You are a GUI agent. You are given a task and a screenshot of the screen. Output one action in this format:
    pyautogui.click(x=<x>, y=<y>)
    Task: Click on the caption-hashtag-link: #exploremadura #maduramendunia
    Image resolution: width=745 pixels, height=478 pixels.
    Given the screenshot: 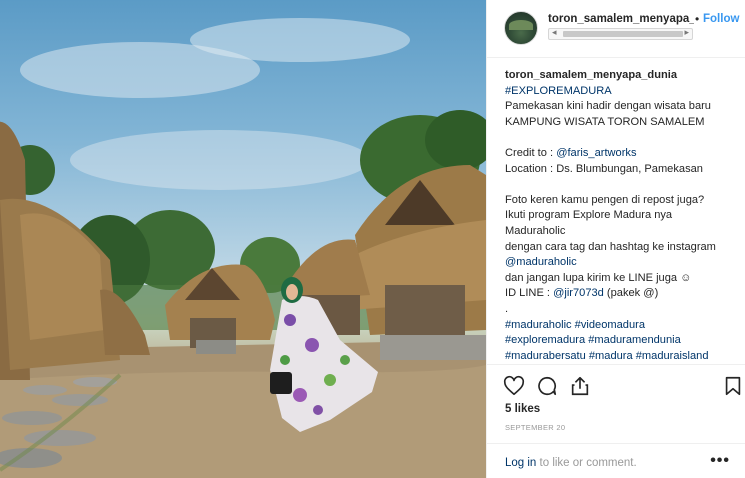 What is the action you would take?
    pyautogui.click(x=593, y=340)
    